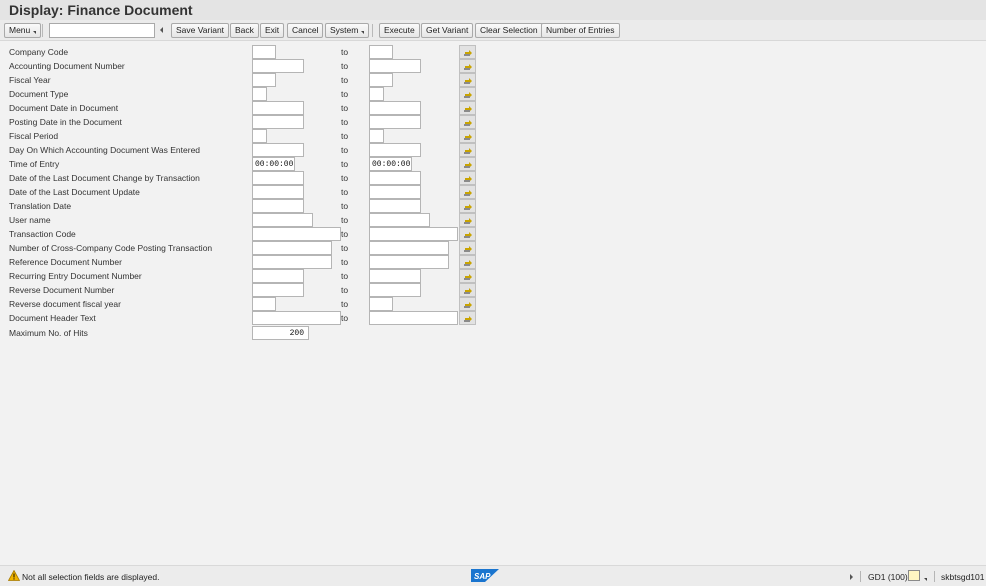  What do you see at coordinates (259, 136) in the screenshot?
I see `fiscal-period-from-input` at bounding box center [259, 136].